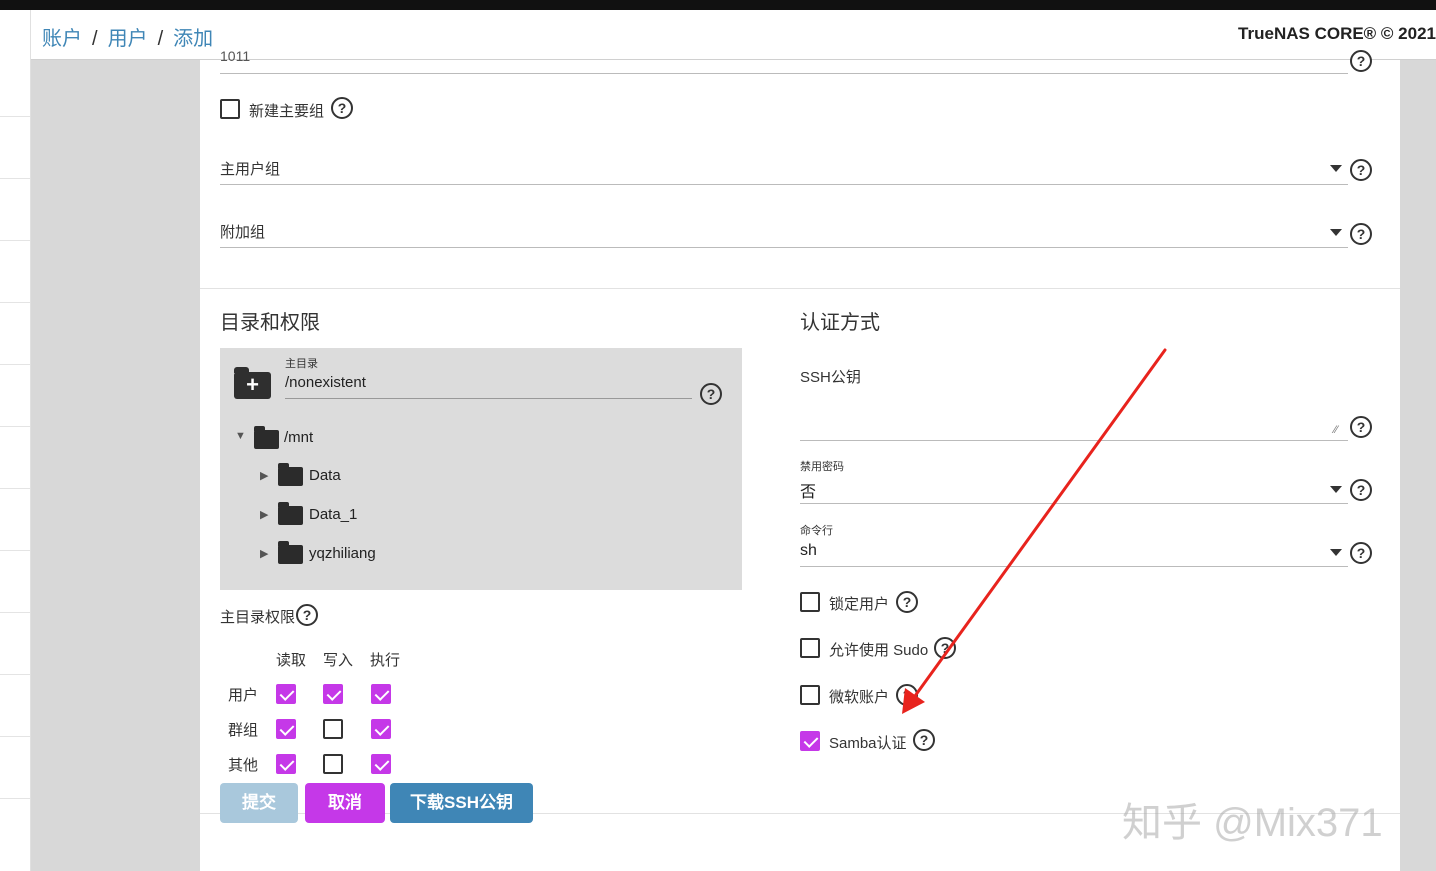 Image resolution: width=1436 pixels, height=871 pixels. What do you see at coordinates (1034, 531) in the screenshot?
I see `annotation-arrow` at bounding box center [1034, 531].